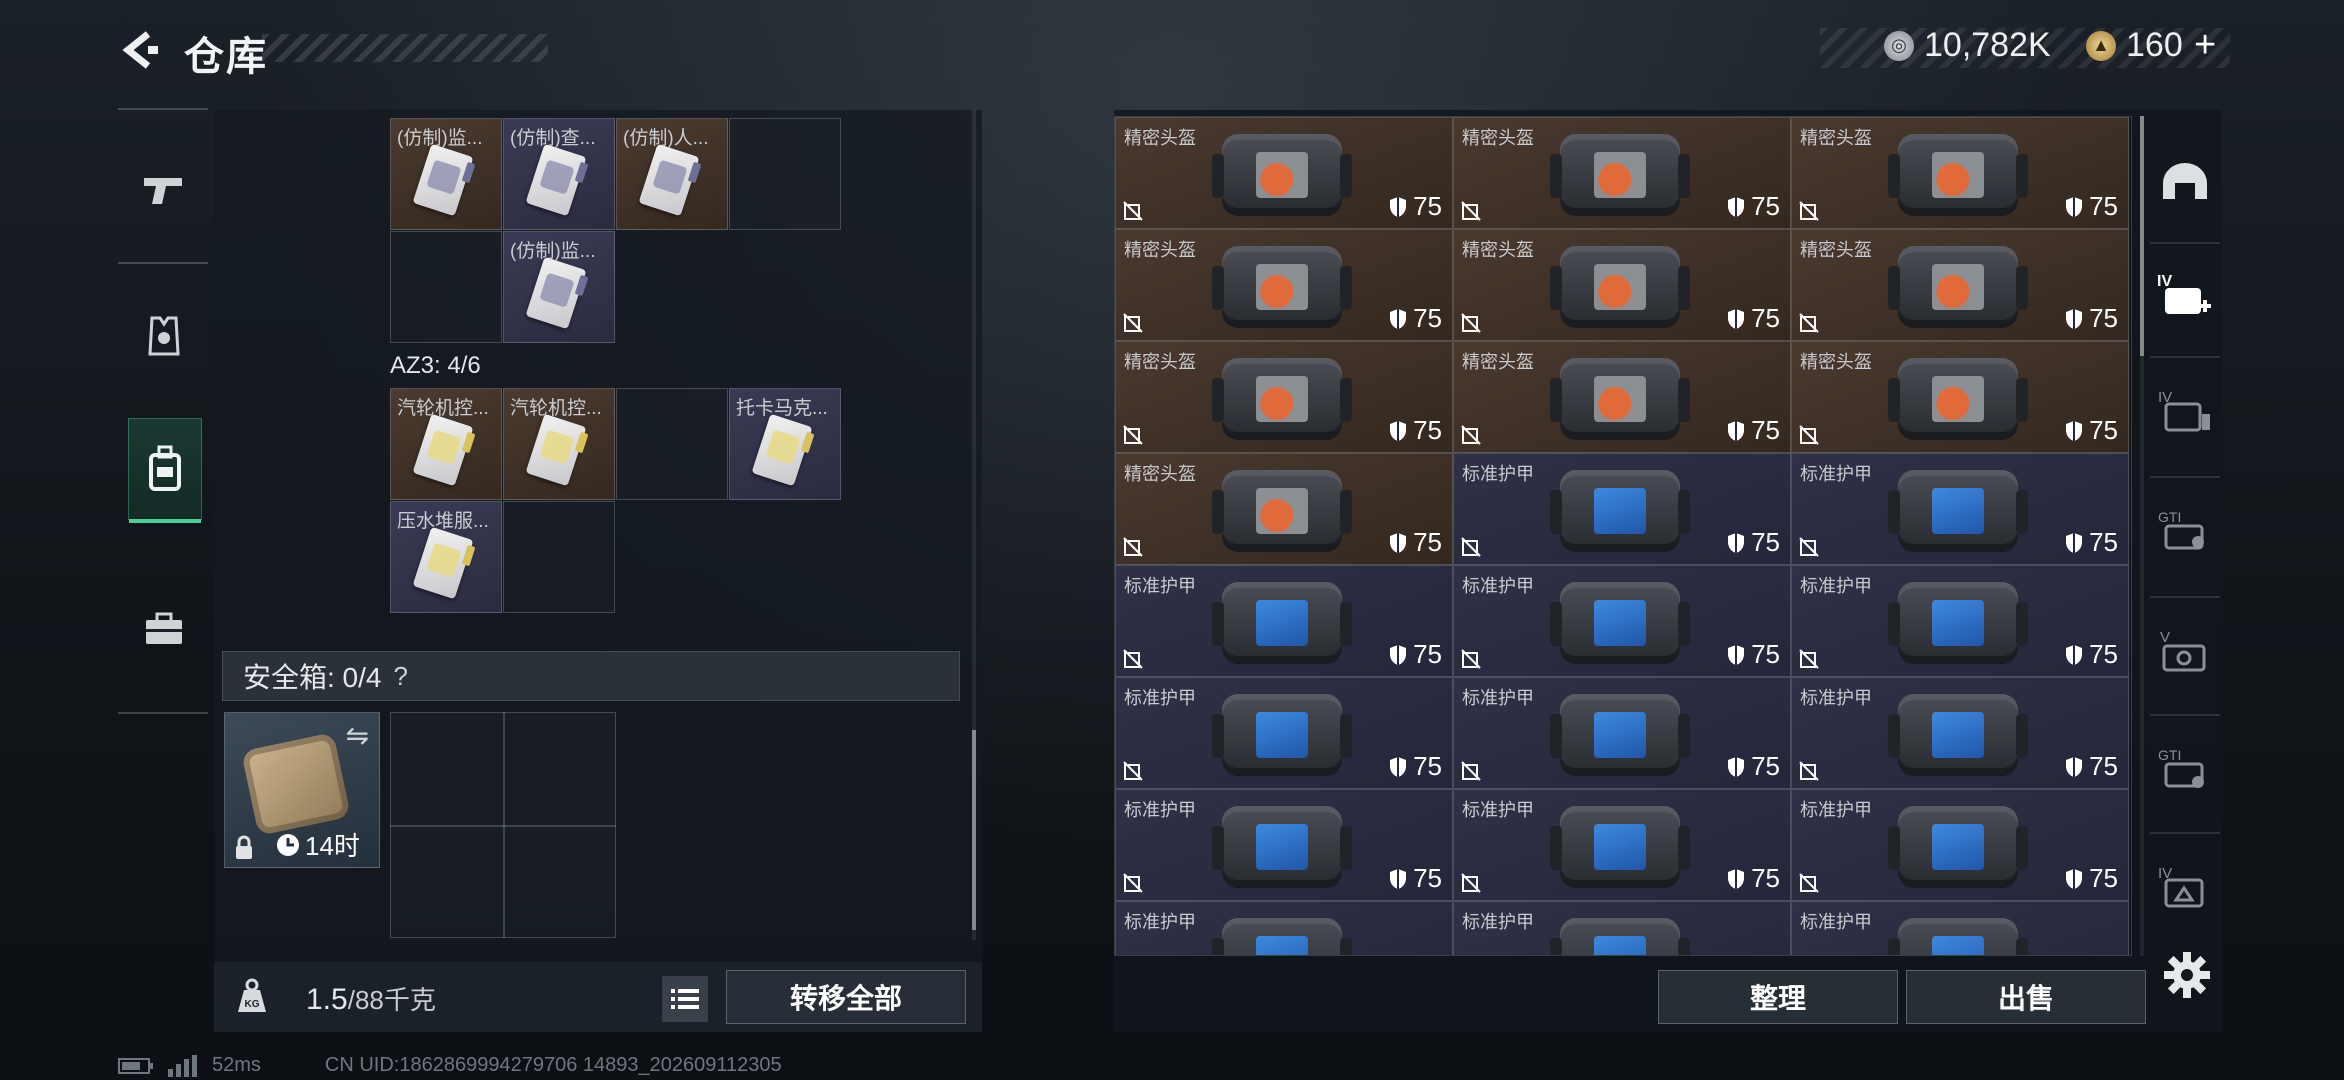 The height and width of the screenshot is (1080, 2344). Describe the element at coordinates (974, 525) in the screenshot. I see `backpack-scrollbar` at that location.